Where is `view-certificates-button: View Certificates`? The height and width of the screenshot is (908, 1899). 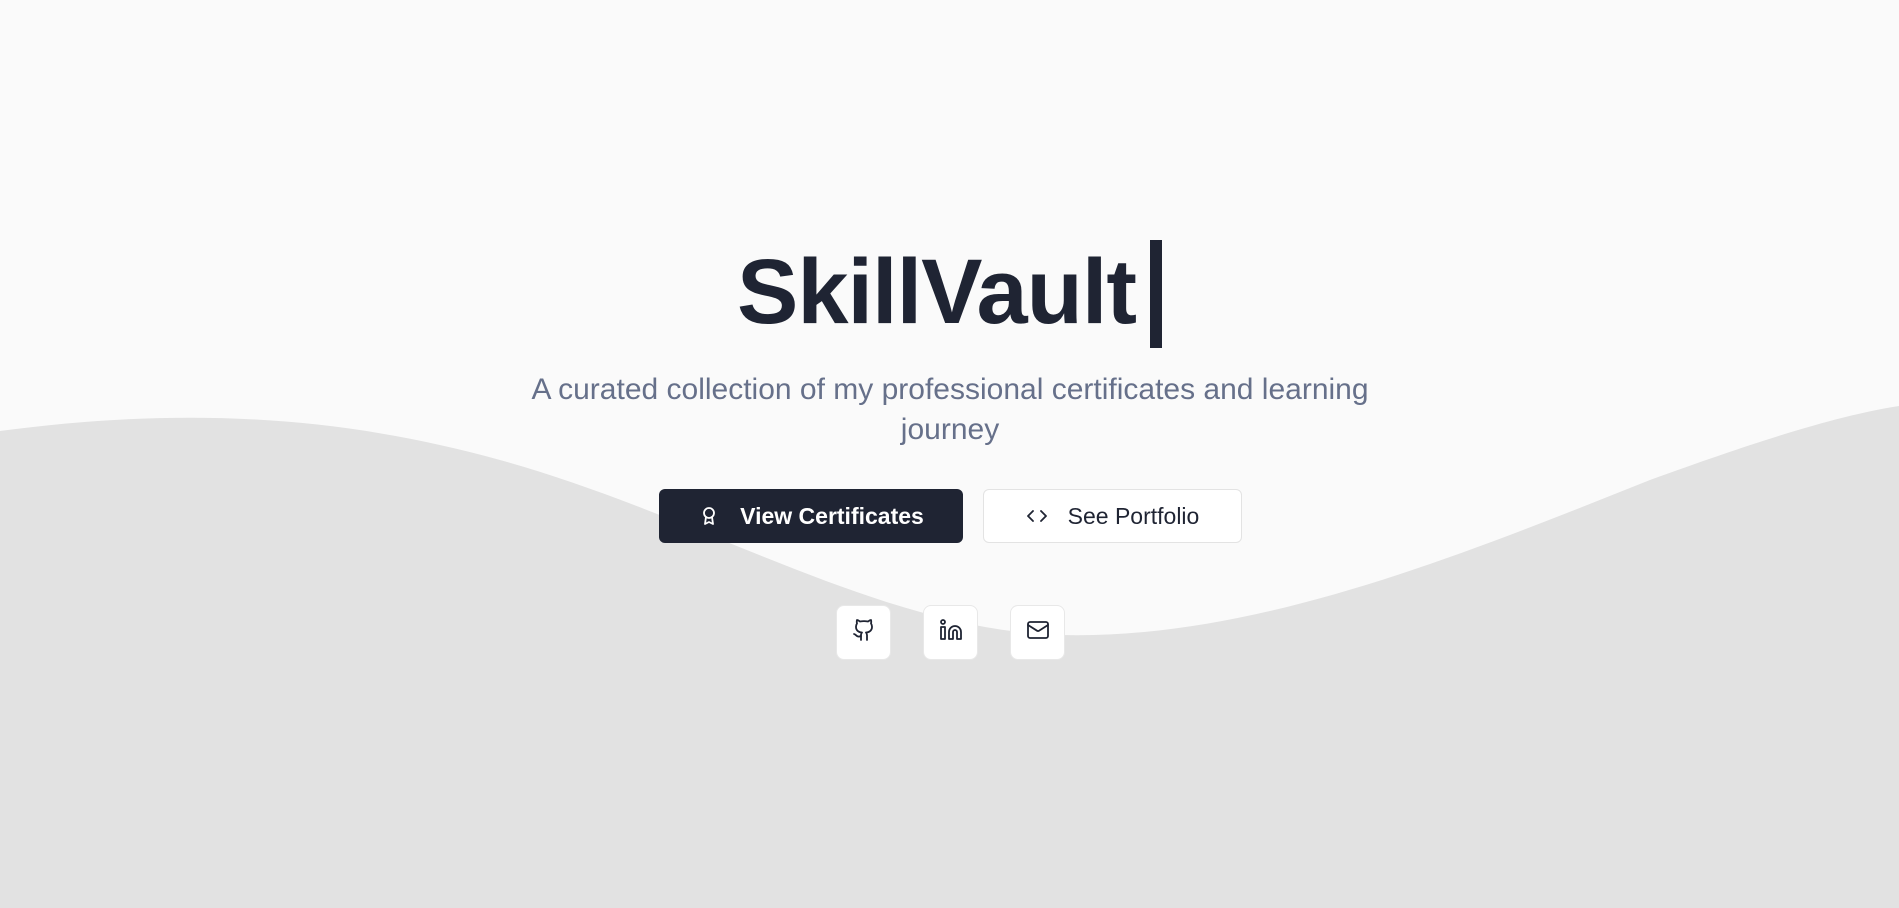
view-certificates-button: View Certificates is located at coordinates (811, 516).